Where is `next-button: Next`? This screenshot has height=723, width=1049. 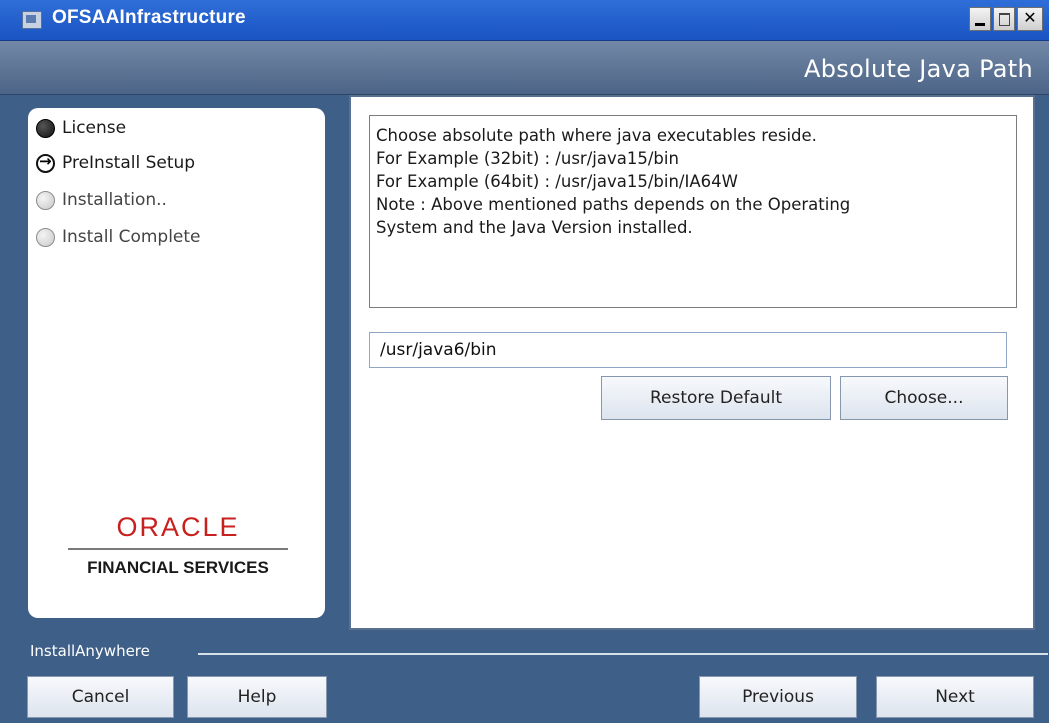
next-button: Next is located at coordinates (955, 697).